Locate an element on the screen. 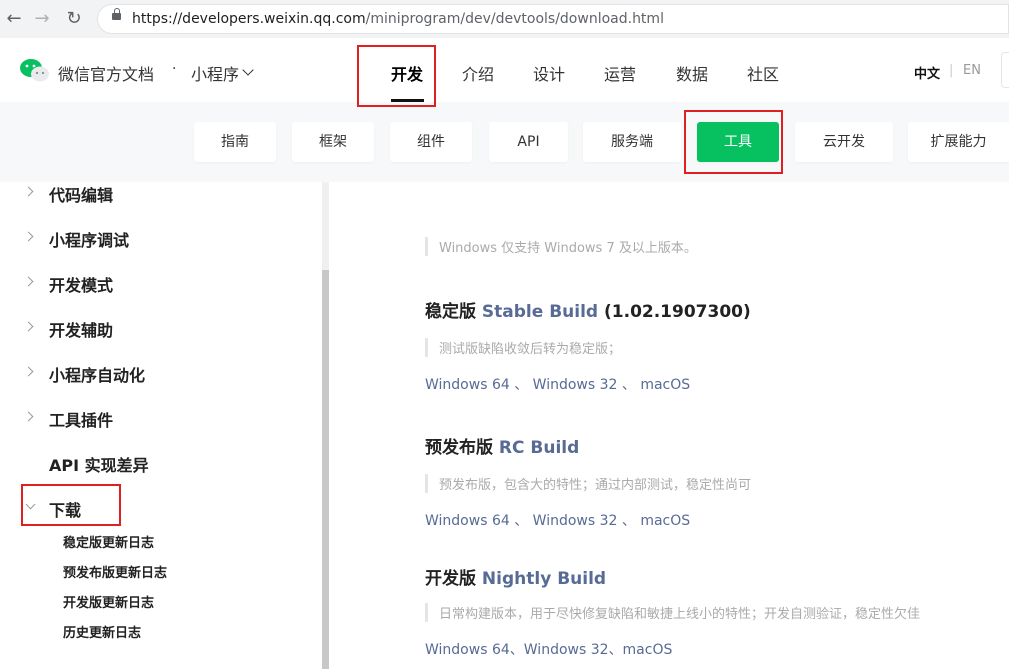 This screenshot has width=1009, height=669. nightly-title-cn: 开发版 is located at coordinates (450, 579).